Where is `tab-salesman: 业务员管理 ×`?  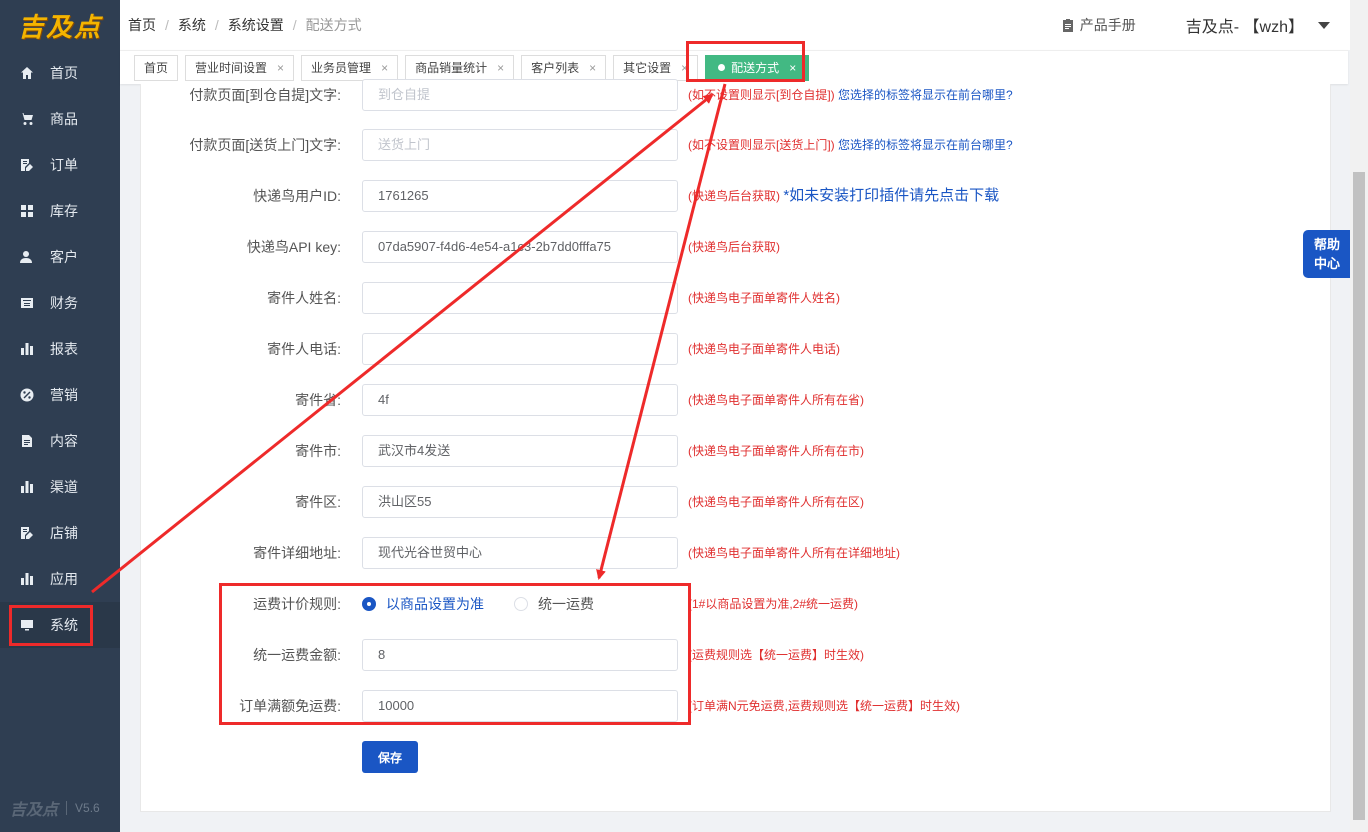
tab-salesman: 业务员管理 × is located at coordinates (350, 67).